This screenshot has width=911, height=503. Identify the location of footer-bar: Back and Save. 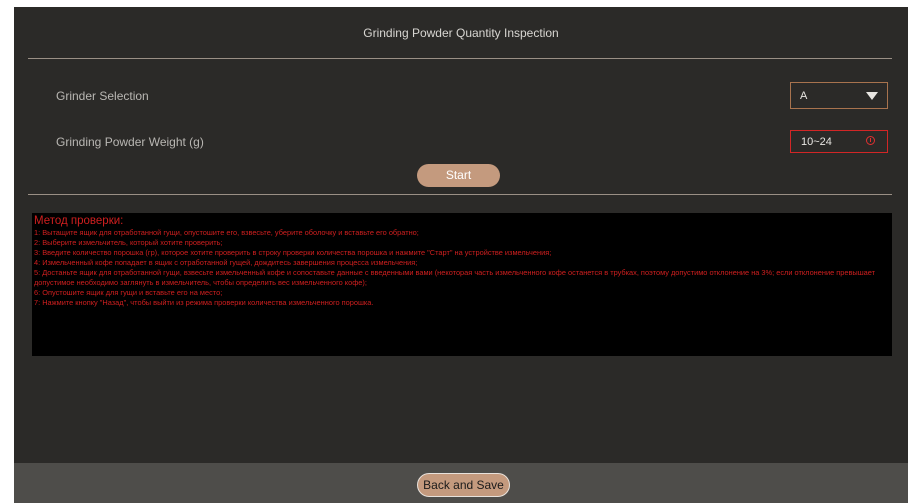
(461, 483).